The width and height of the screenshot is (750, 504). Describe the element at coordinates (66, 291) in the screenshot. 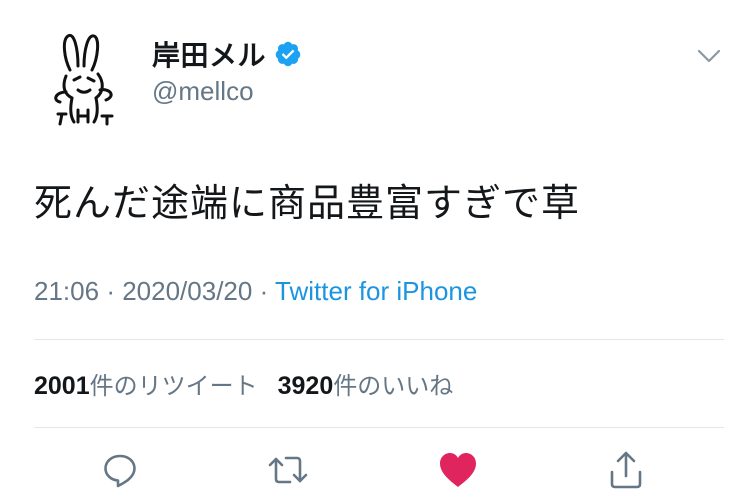

I see `tweet-time: 21:06` at that location.